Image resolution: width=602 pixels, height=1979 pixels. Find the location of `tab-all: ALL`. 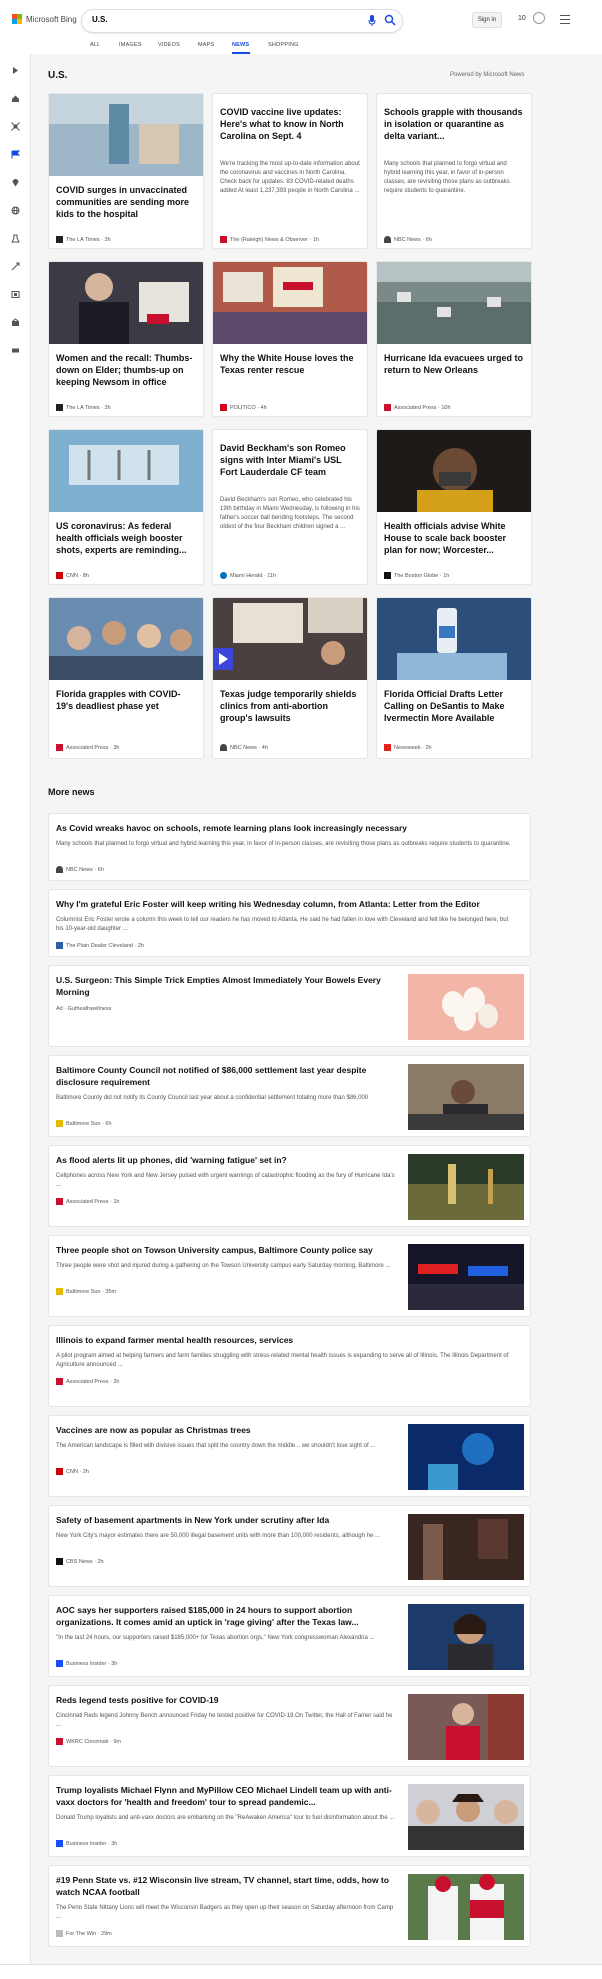

tab-all: ALL is located at coordinates (95, 45).